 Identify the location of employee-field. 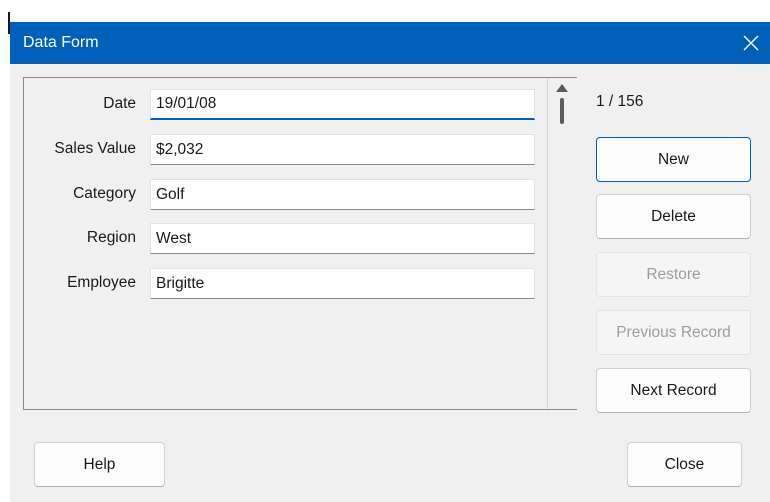
(342, 283).